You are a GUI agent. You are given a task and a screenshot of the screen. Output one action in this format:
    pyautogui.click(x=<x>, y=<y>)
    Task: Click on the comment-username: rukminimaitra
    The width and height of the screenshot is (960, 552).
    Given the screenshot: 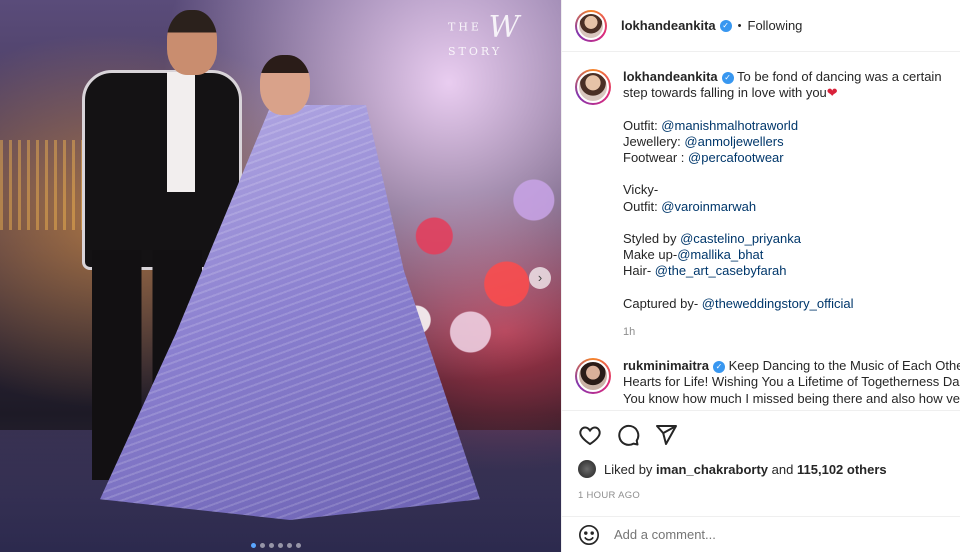 What is the action you would take?
    pyautogui.click(x=666, y=365)
    